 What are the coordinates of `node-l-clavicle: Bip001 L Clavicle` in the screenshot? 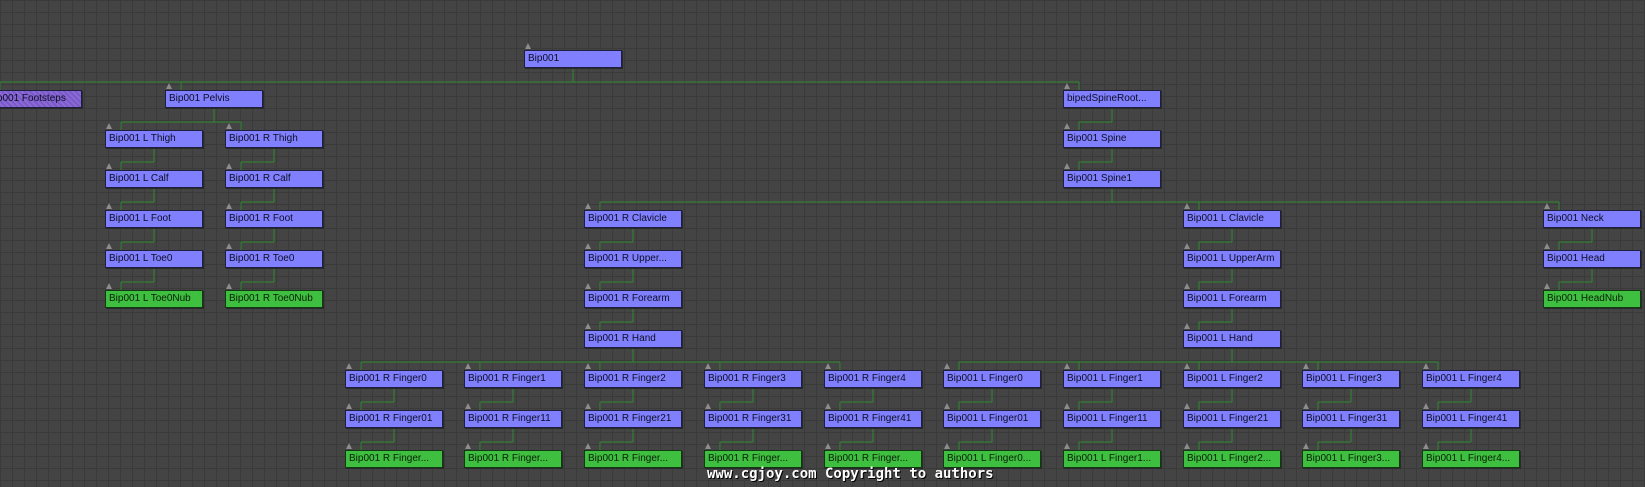 It's located at (1232, 219).